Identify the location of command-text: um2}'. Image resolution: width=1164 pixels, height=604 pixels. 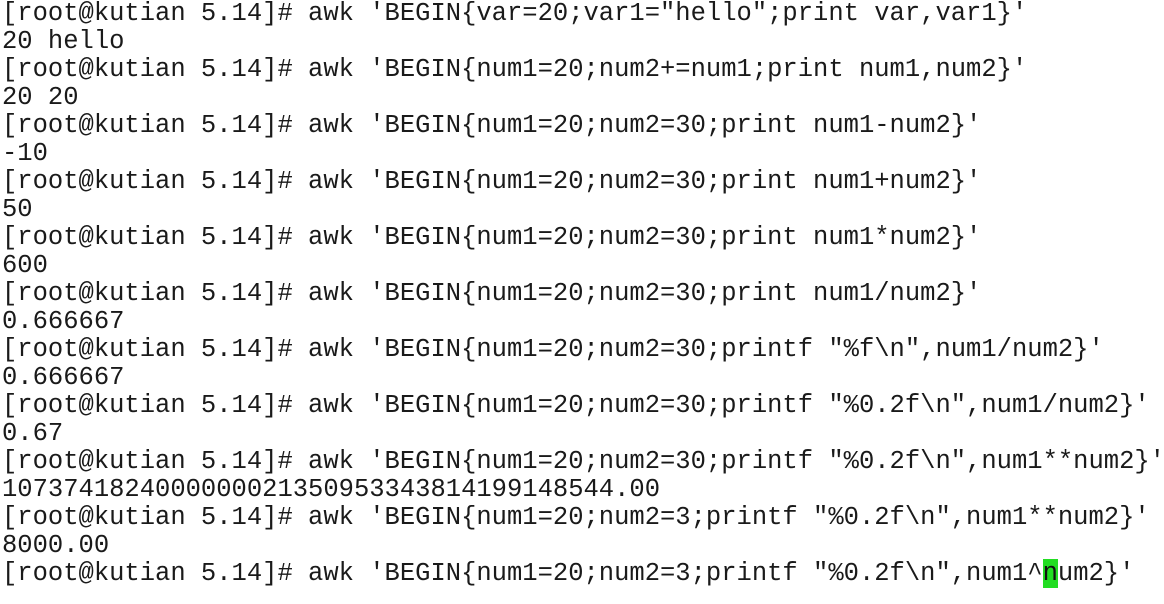
(1096, 573).